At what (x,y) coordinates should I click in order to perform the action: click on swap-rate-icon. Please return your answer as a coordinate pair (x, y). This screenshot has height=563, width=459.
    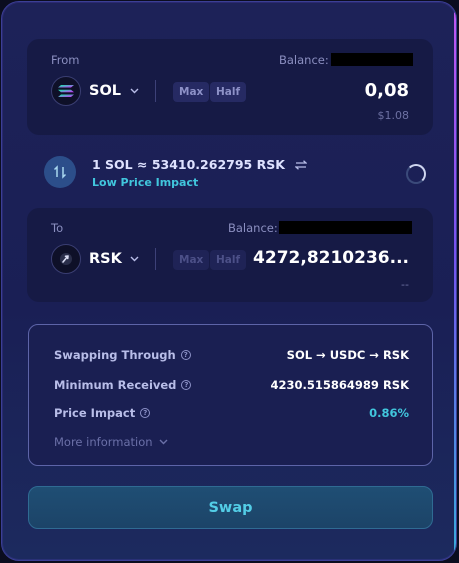
    Looking at the image, I should click on (301, 165).